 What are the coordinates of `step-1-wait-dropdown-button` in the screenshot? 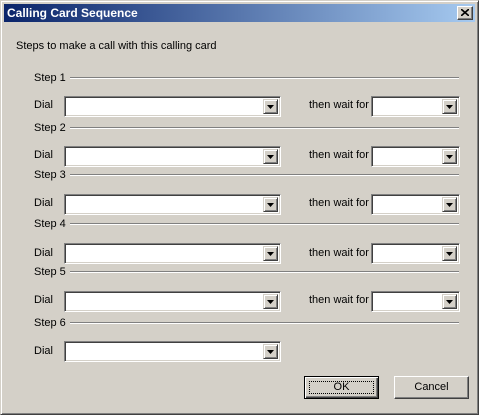 It's located at (449, 106).